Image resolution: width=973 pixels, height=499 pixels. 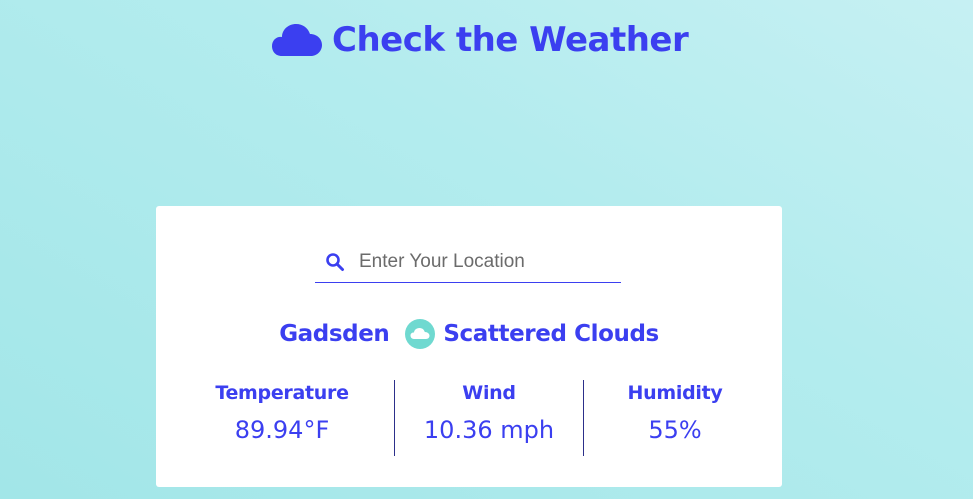 What do you see at coordinates (489, 430) in the screenshot?
I see `stat-value: 10.36 mph` at bounding box center [489, 430].